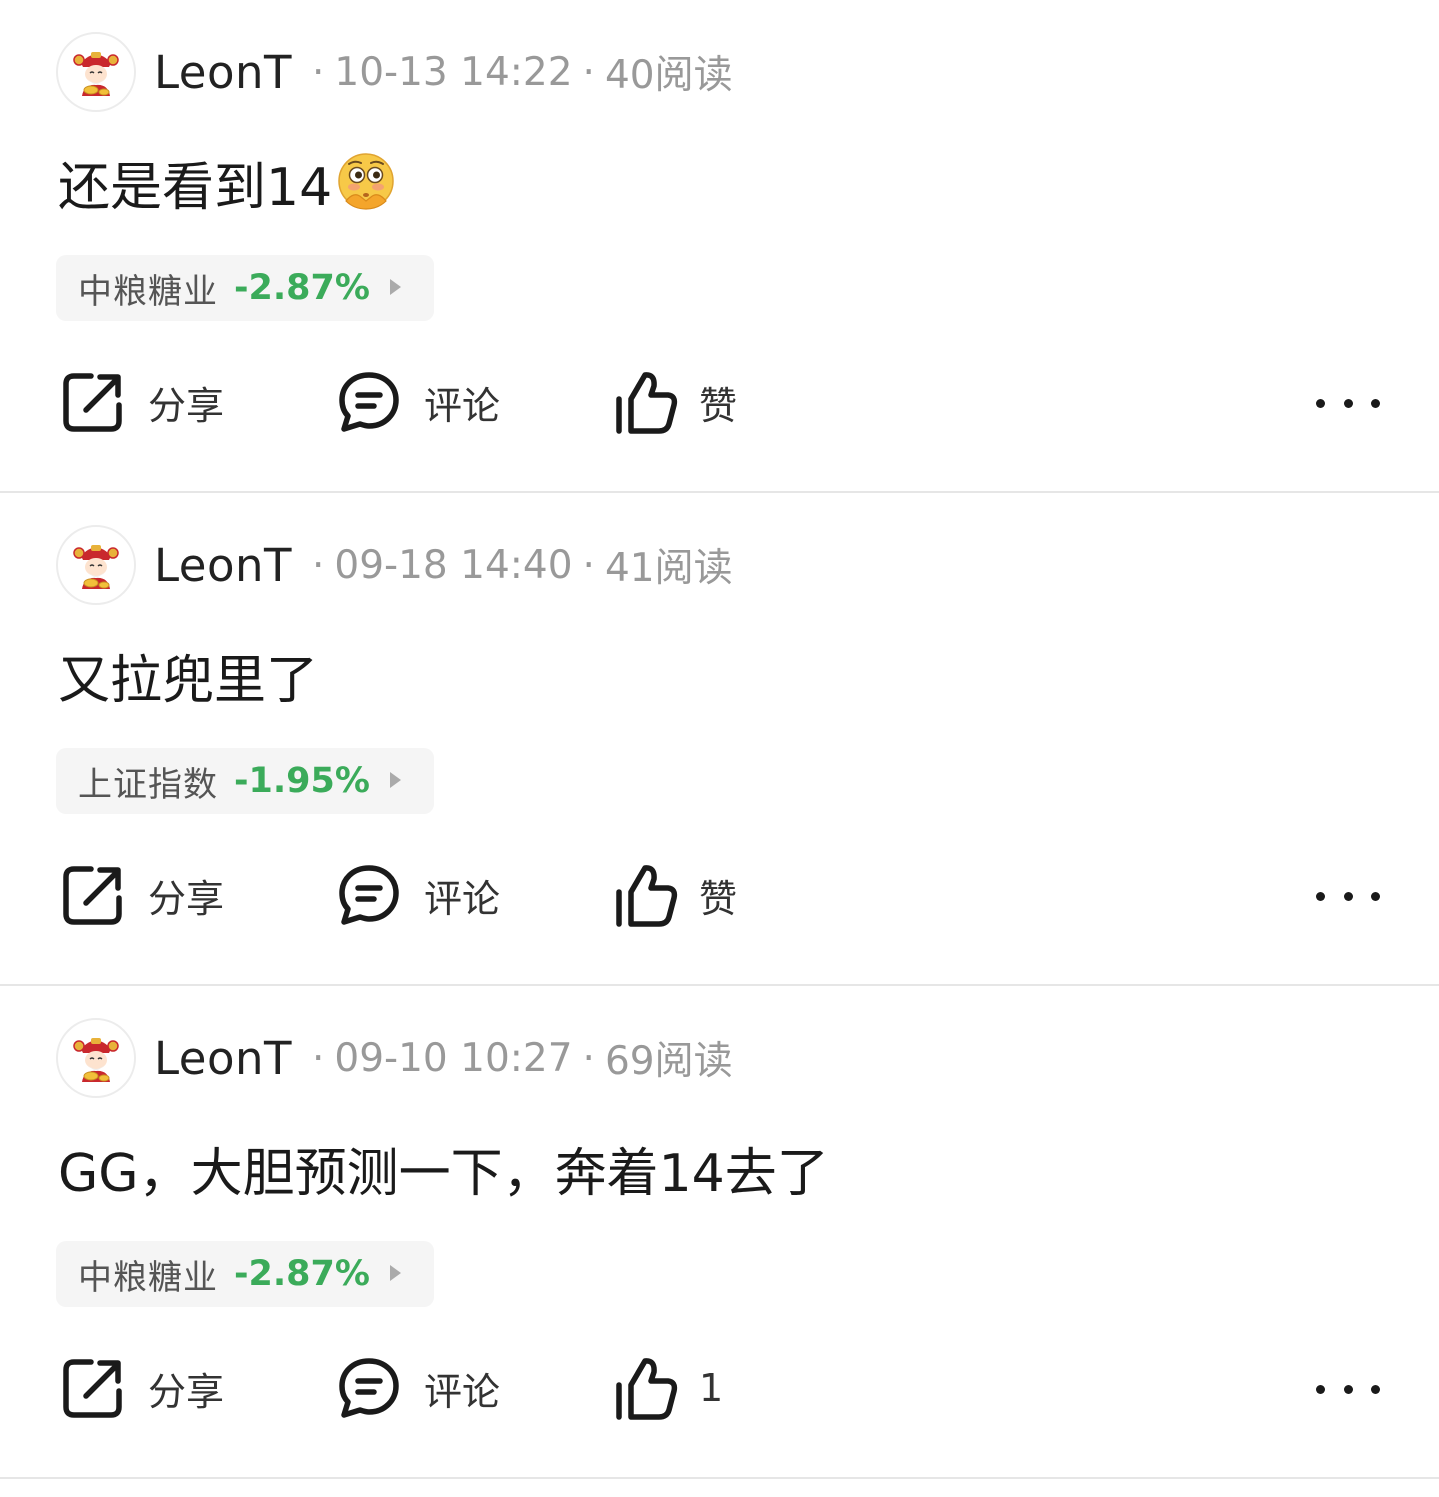 Image resolution: width=1439 pixels, height=1497 pixels. Describe the element at coordinates (453, 72) in the screenshot. I see `post-time: 10-13 14:22` at that location.